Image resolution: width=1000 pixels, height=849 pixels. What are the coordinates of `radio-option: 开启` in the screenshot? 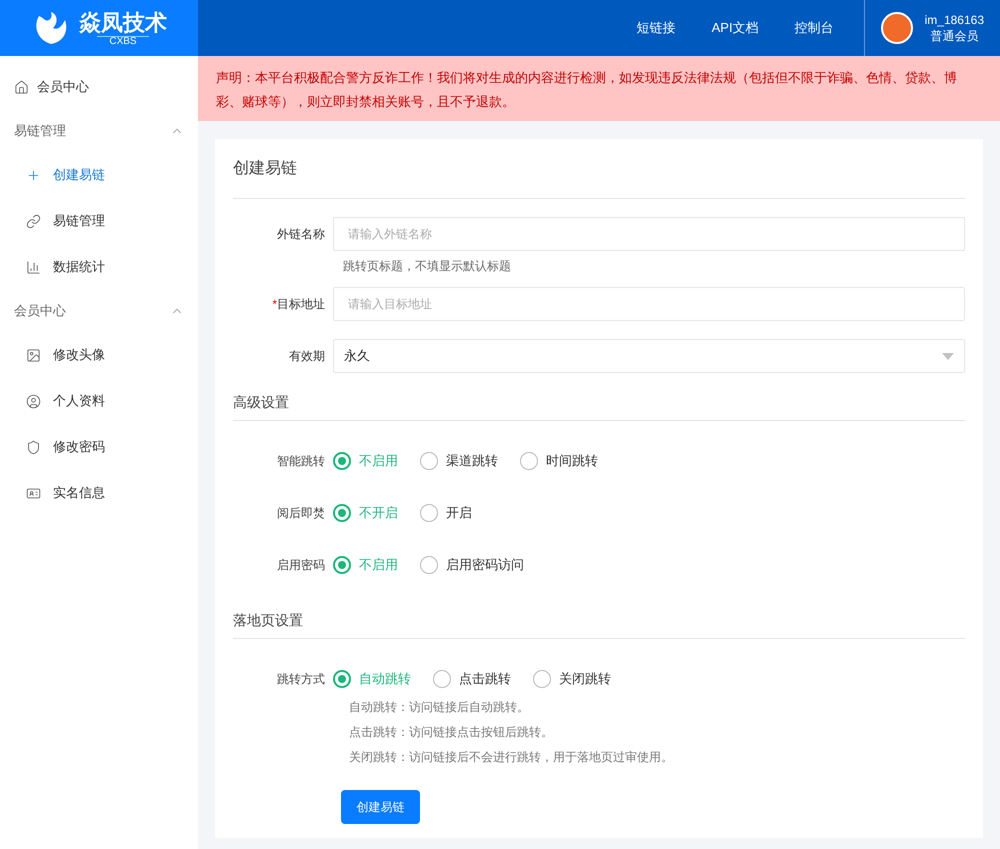 It's located at (446, 513).